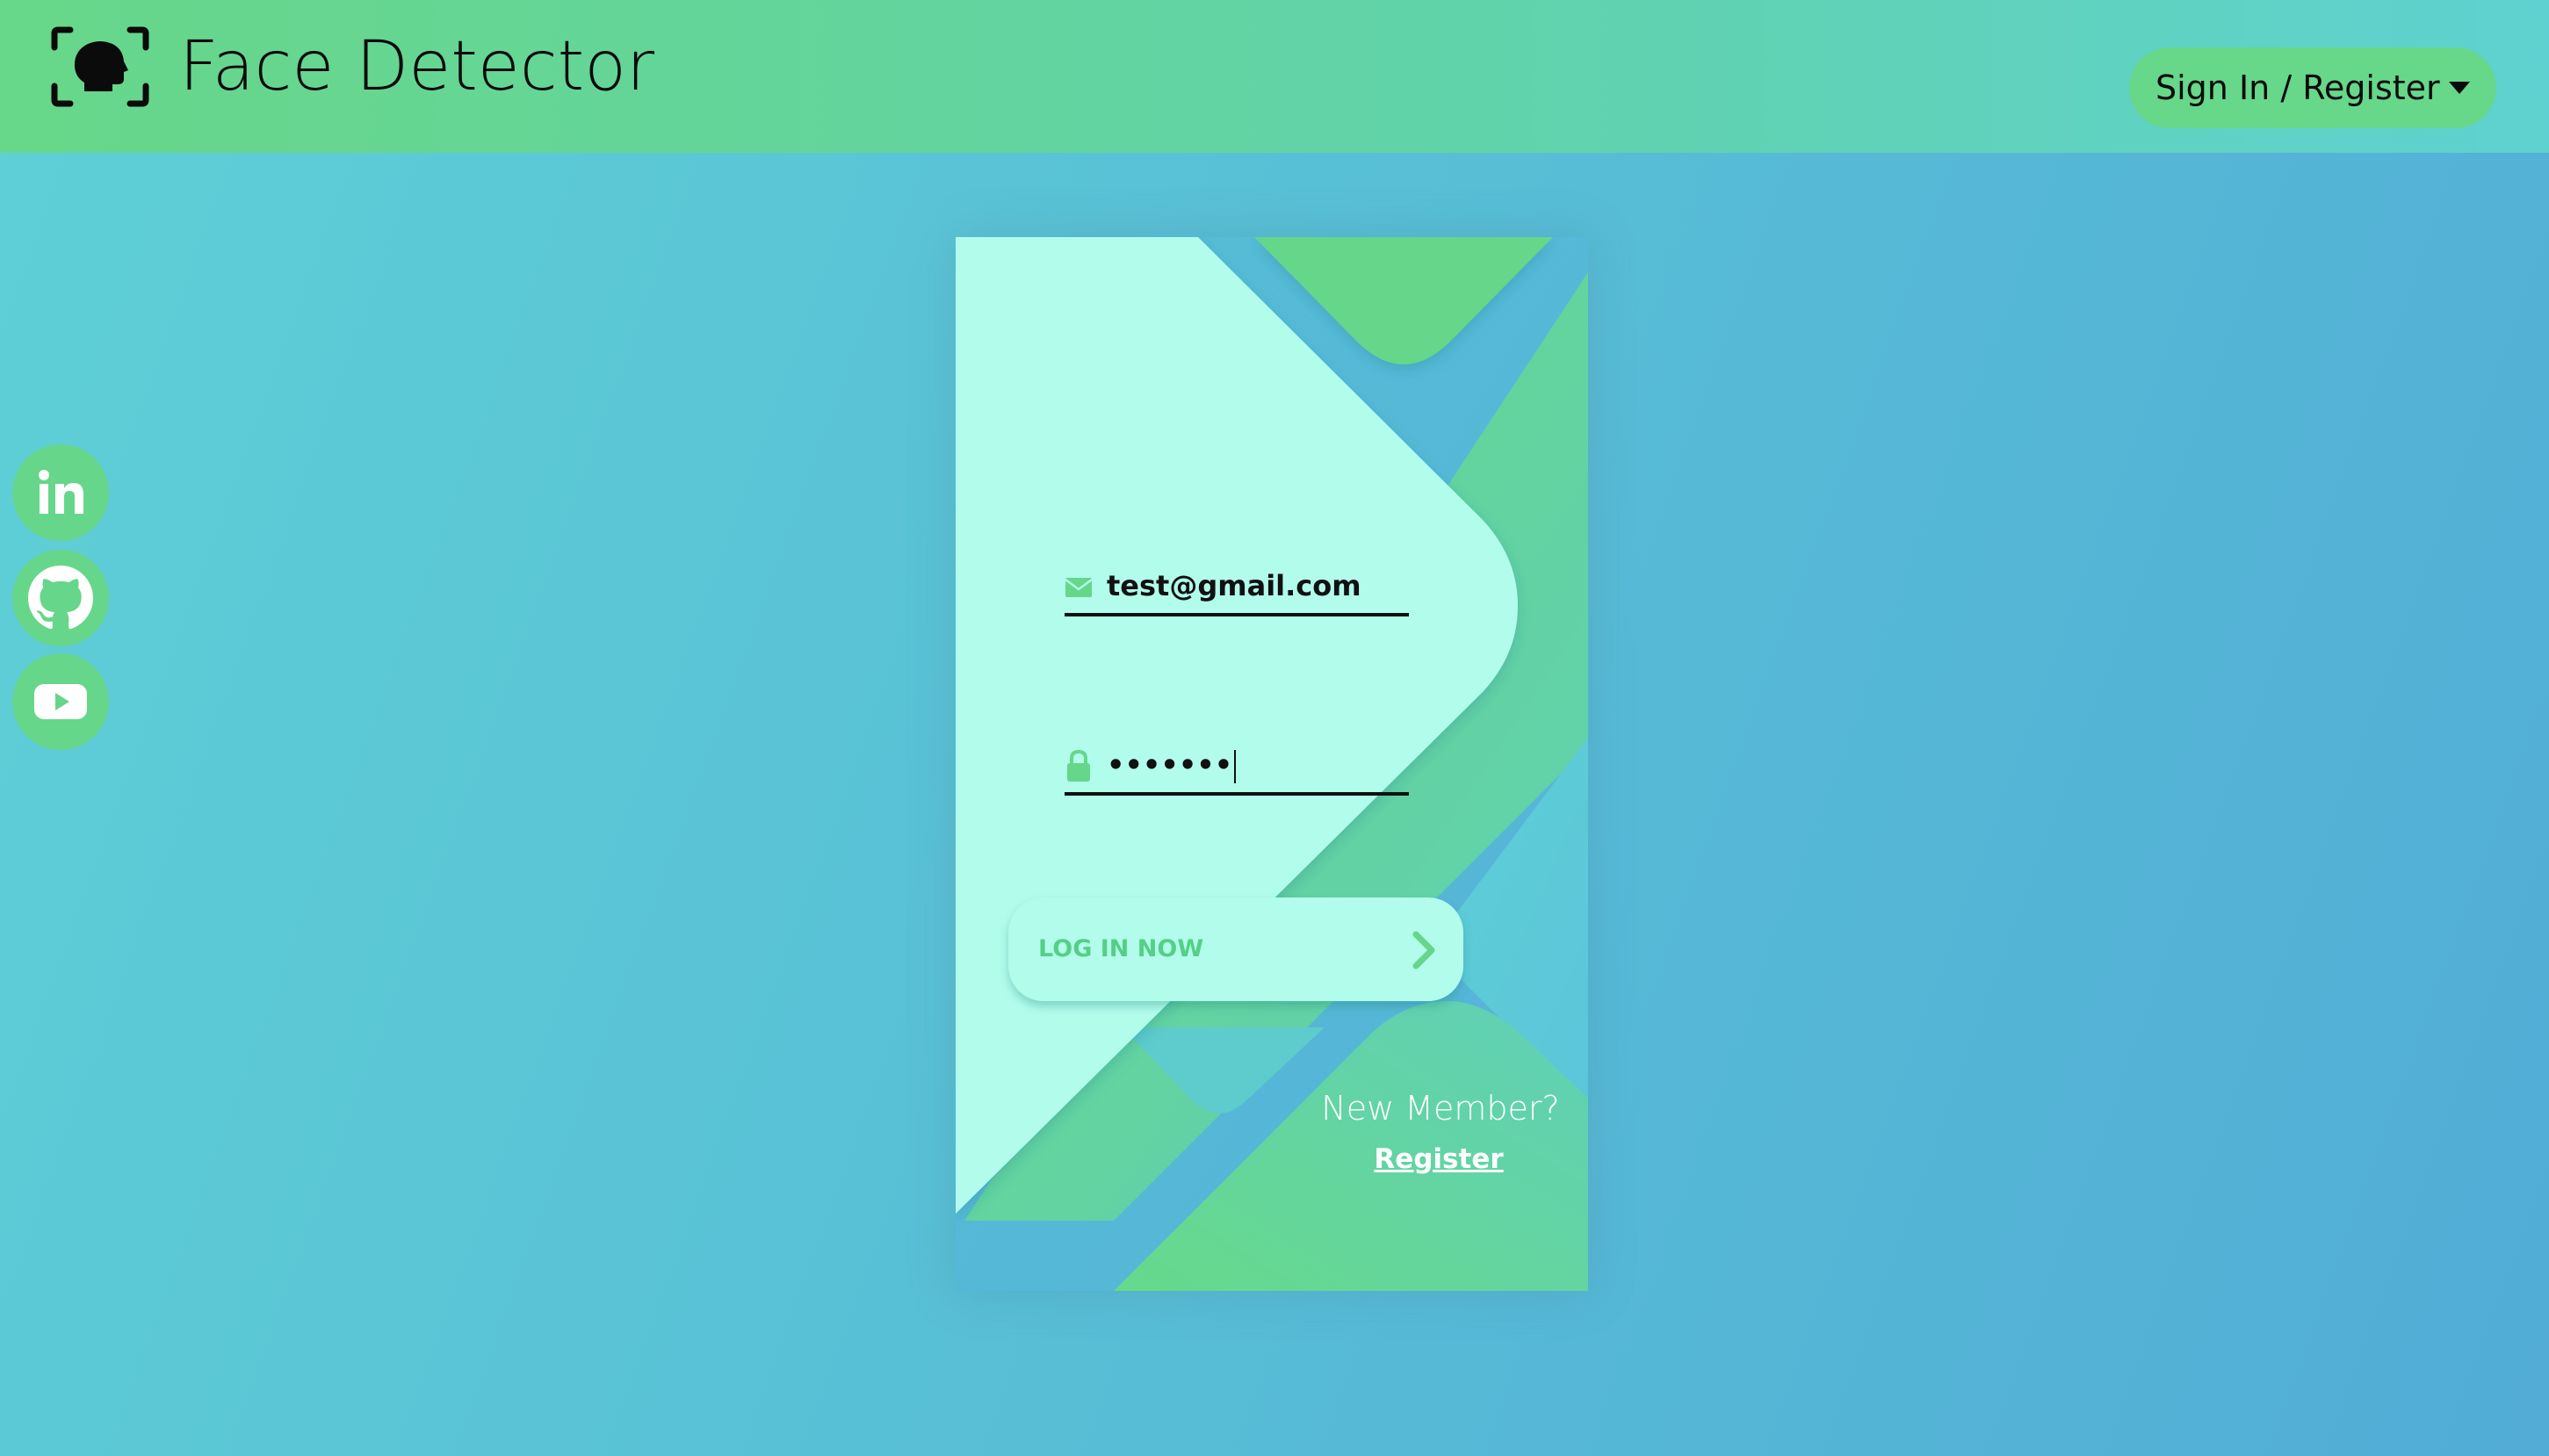 The height and width of the screenshot is (1456, 2549). I want to click on password-dots: •••••••, so click(1170, 765).